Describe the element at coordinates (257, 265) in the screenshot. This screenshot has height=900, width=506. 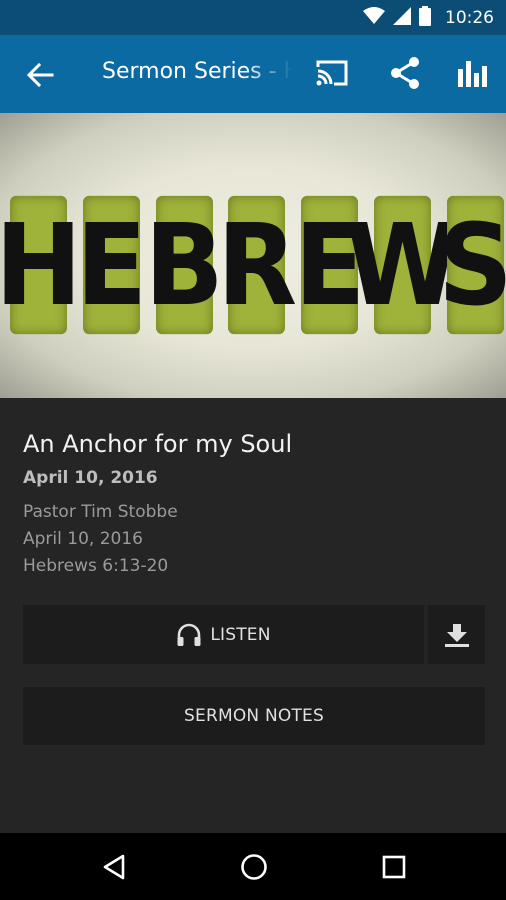
I see `letter-tile: R` at that location.